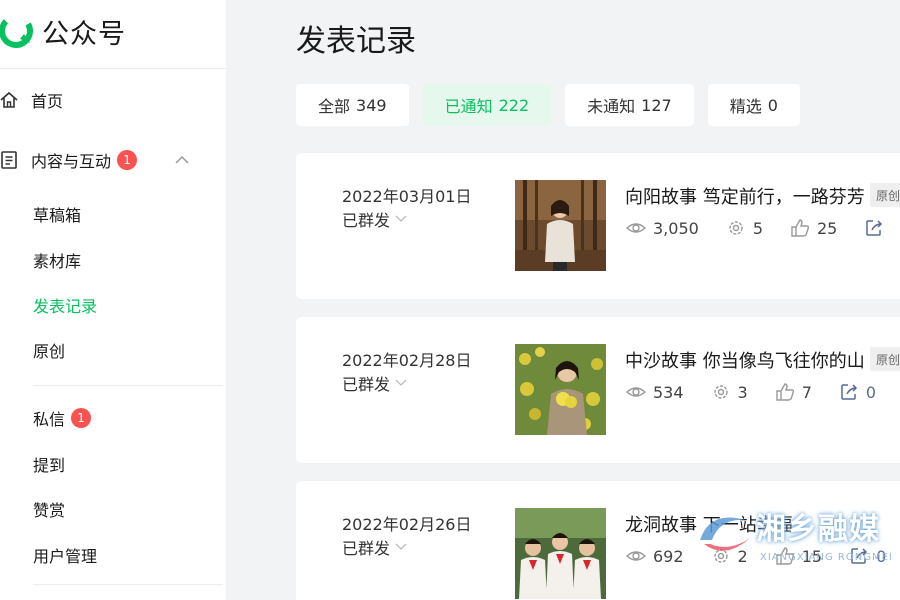  I want to click on sidebar-item-label: 发表记录, so click(65, 306).